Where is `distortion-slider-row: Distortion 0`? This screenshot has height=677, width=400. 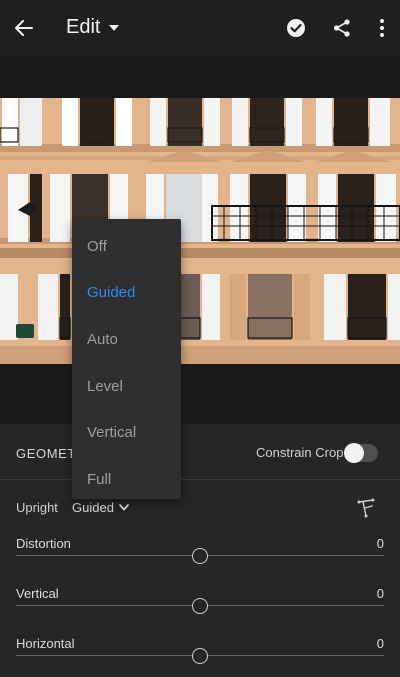 distortion-slider-row: Distortion 0 is located at coordinates (200, 556).